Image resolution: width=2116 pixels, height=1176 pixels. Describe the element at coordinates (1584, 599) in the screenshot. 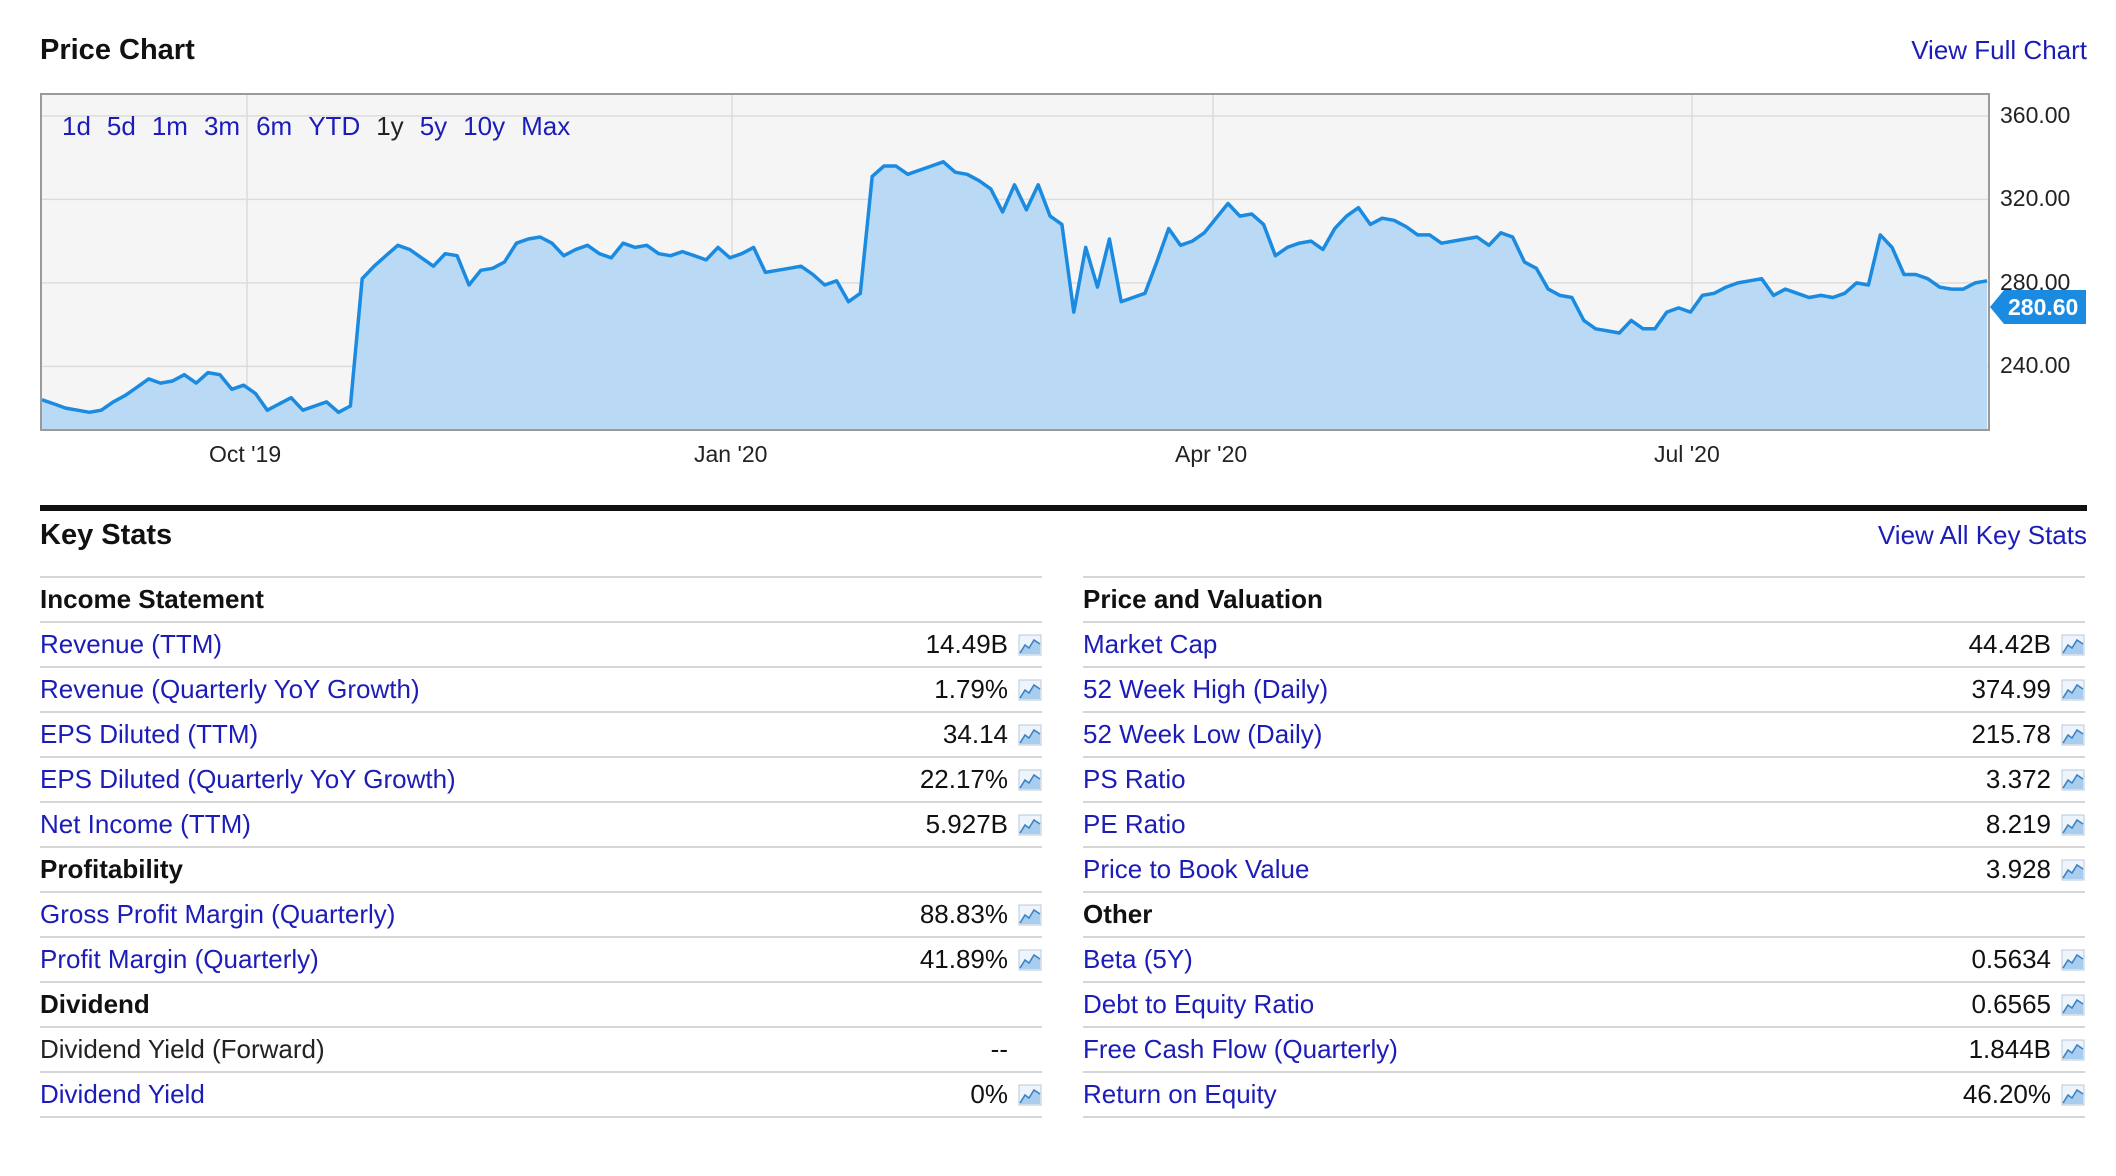

I see `stat-group-header: Price and Valuation` at that location.